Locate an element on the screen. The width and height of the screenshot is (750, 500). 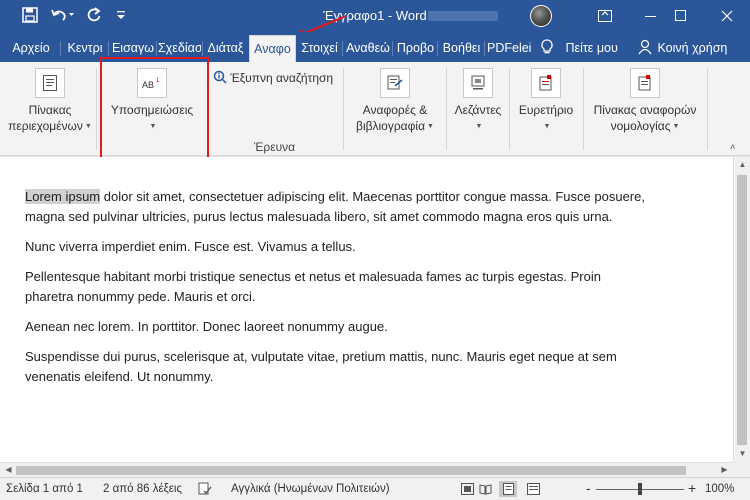
captions-label: Λεζάντες is located at coordinates (478, 110).